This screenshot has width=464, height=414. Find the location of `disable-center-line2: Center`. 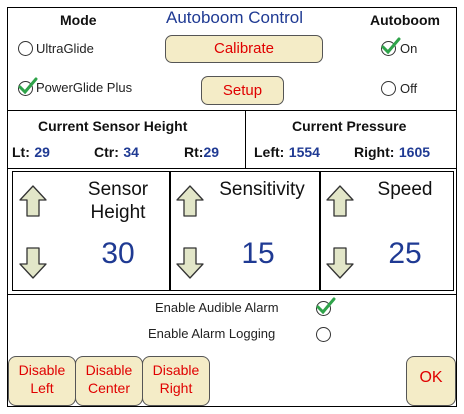

disable-center-line2: Center is located at coordinates (109, 388).